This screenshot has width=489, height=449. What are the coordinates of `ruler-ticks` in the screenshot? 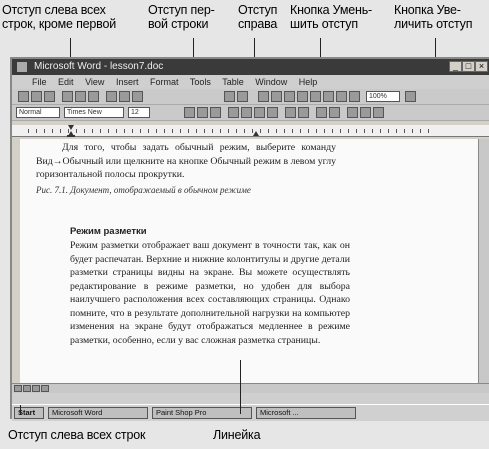 It's located at (228, 131).